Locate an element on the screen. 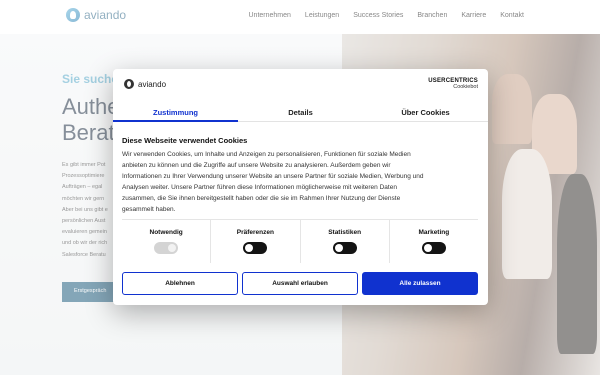 The image size is (600, 375). toggle-label: Statistiken is located at coordinates (345, 232).